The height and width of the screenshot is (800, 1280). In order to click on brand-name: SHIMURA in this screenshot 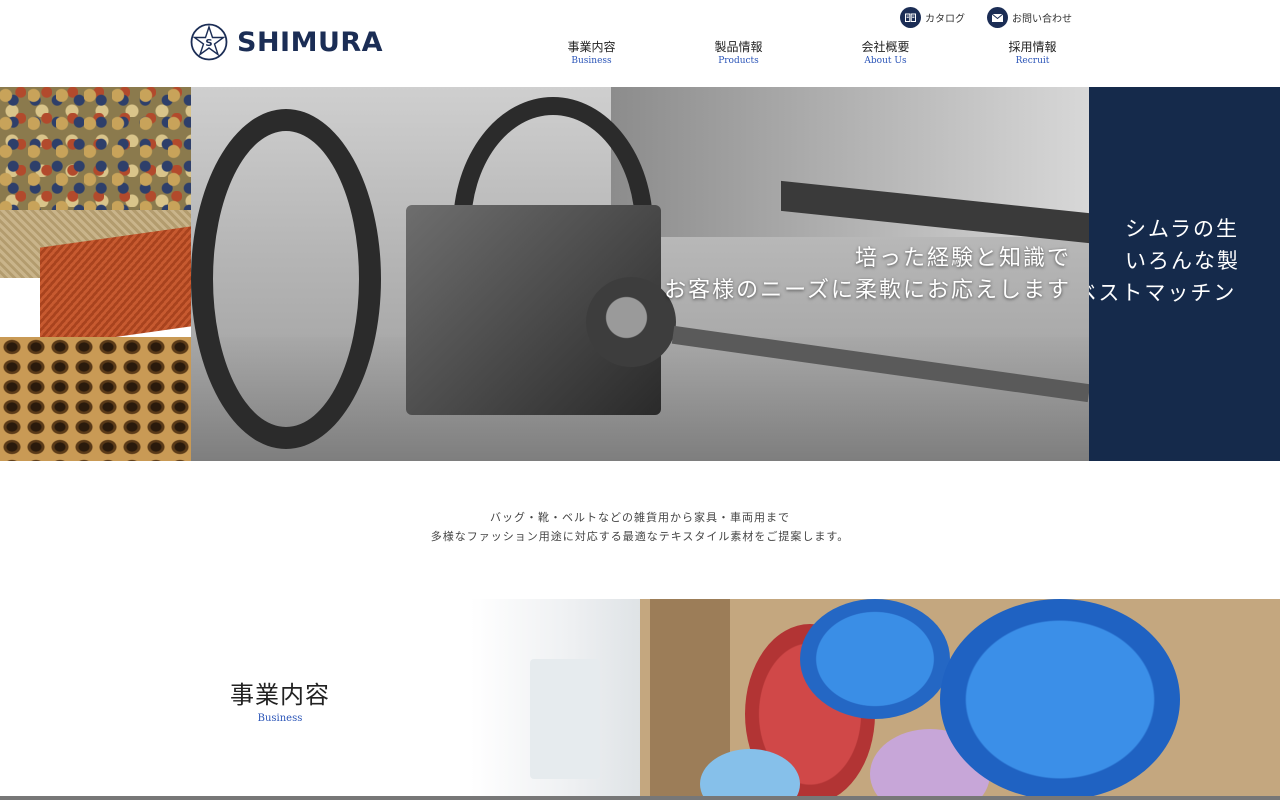, I will do `click(310, 42)`.